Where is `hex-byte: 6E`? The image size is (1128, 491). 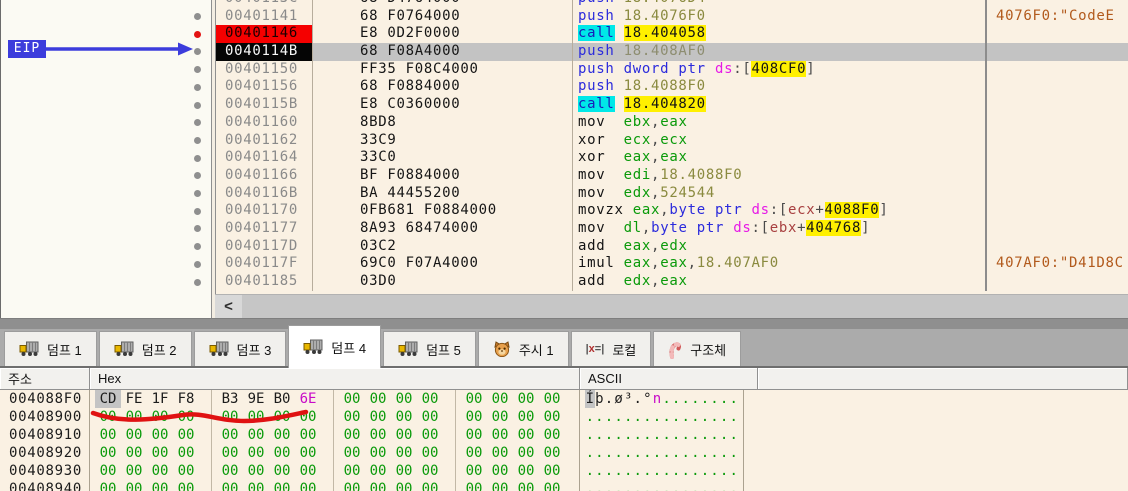
hex-byte: 6E is located at coordinates (308, 399).